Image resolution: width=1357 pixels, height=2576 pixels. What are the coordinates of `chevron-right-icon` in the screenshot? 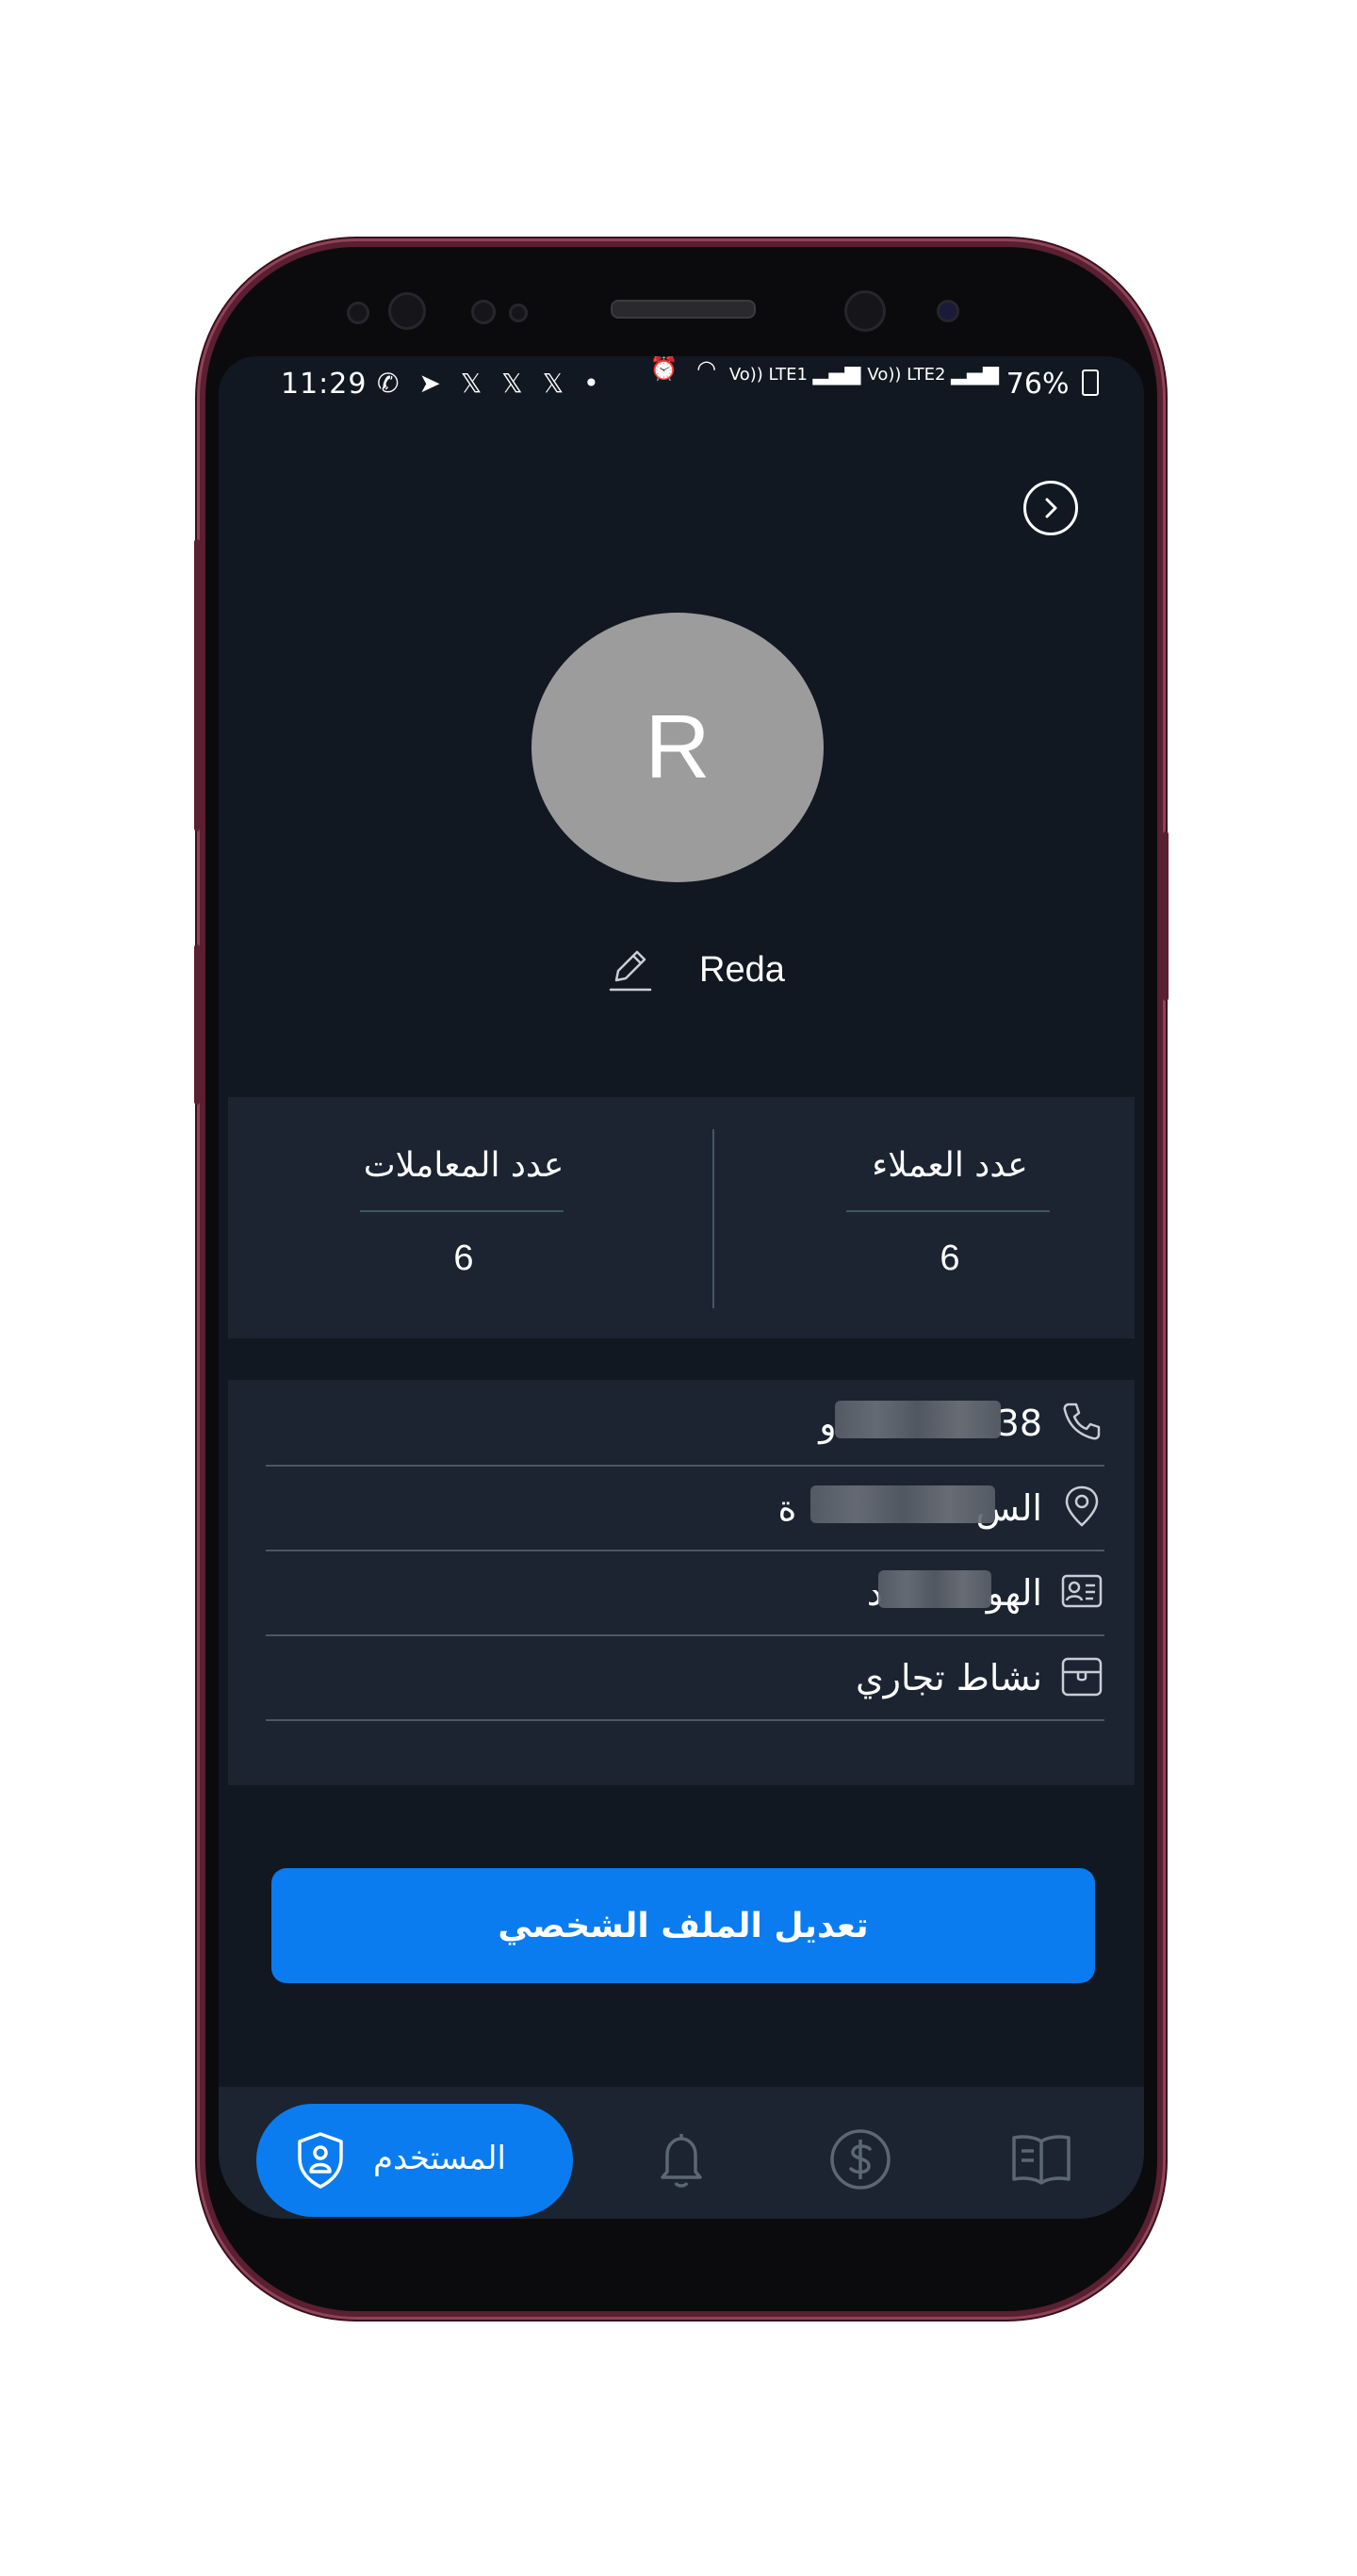 It's located at (1051, 508).